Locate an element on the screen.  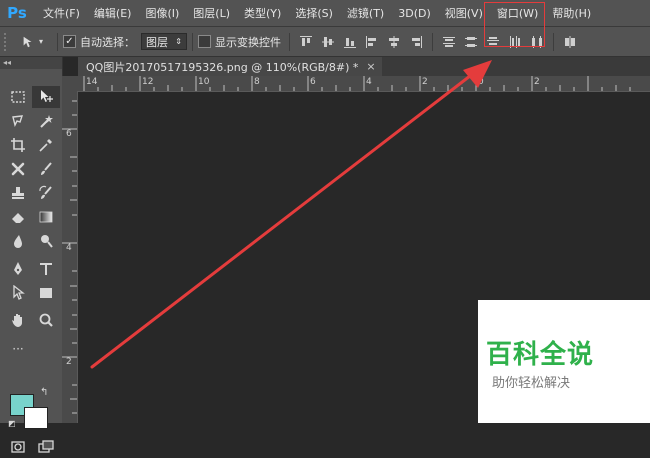
watermark-panel: 百科全说 助你轻松解决 is located at coordinates (564, 361).